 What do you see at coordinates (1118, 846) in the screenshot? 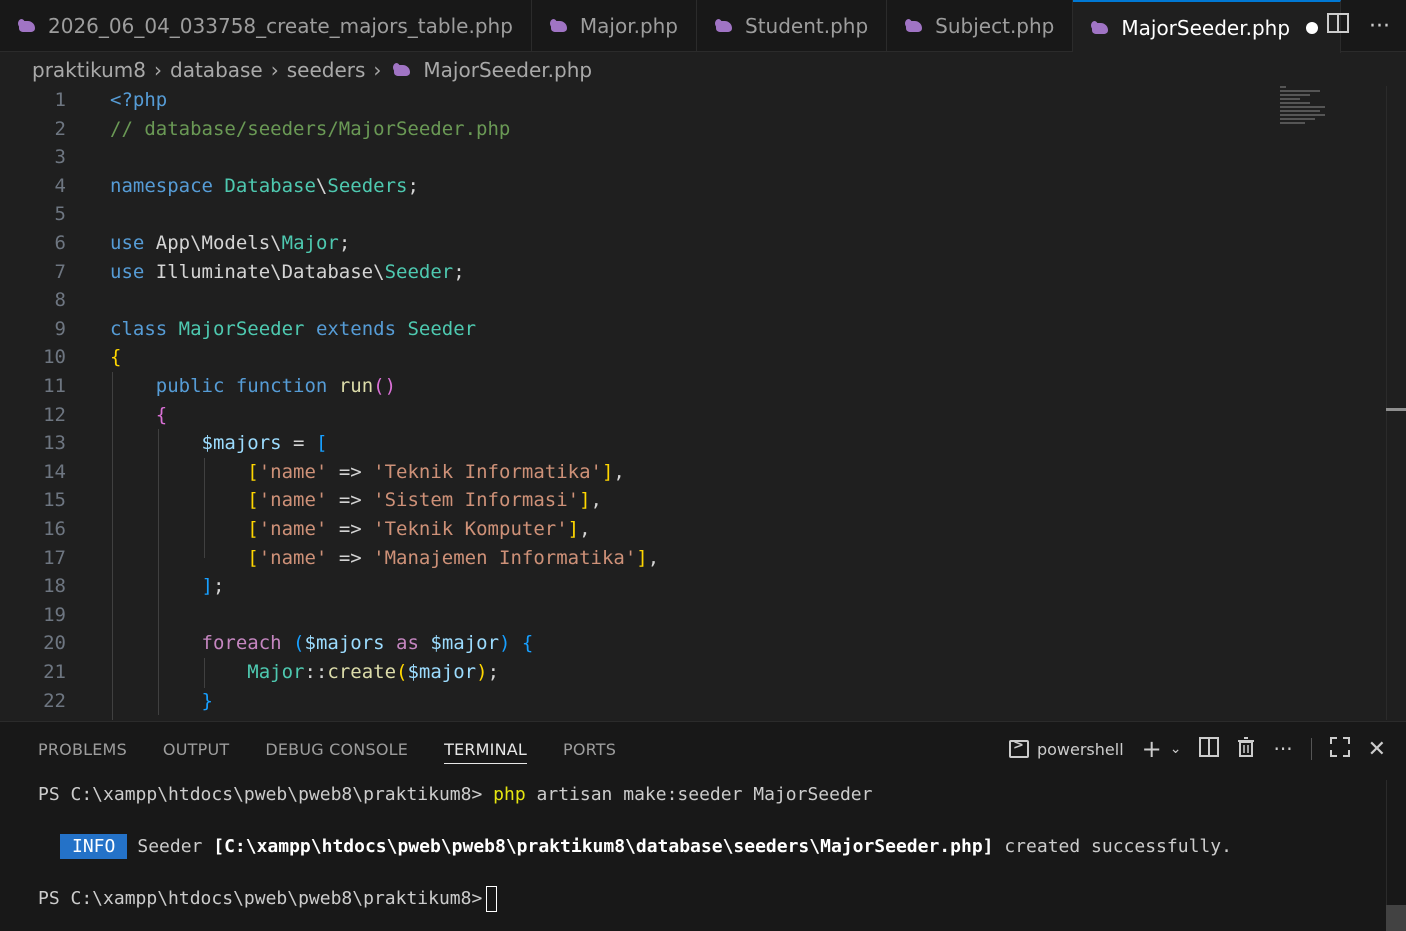
I see `info-suffix: created successfully.` at bounding box center [1118, 846].